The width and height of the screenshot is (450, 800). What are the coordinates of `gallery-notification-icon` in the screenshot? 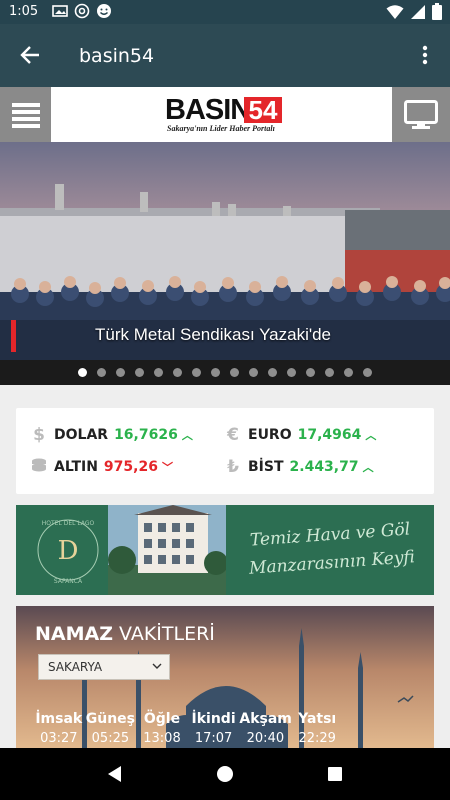 It's located at (60, 11).